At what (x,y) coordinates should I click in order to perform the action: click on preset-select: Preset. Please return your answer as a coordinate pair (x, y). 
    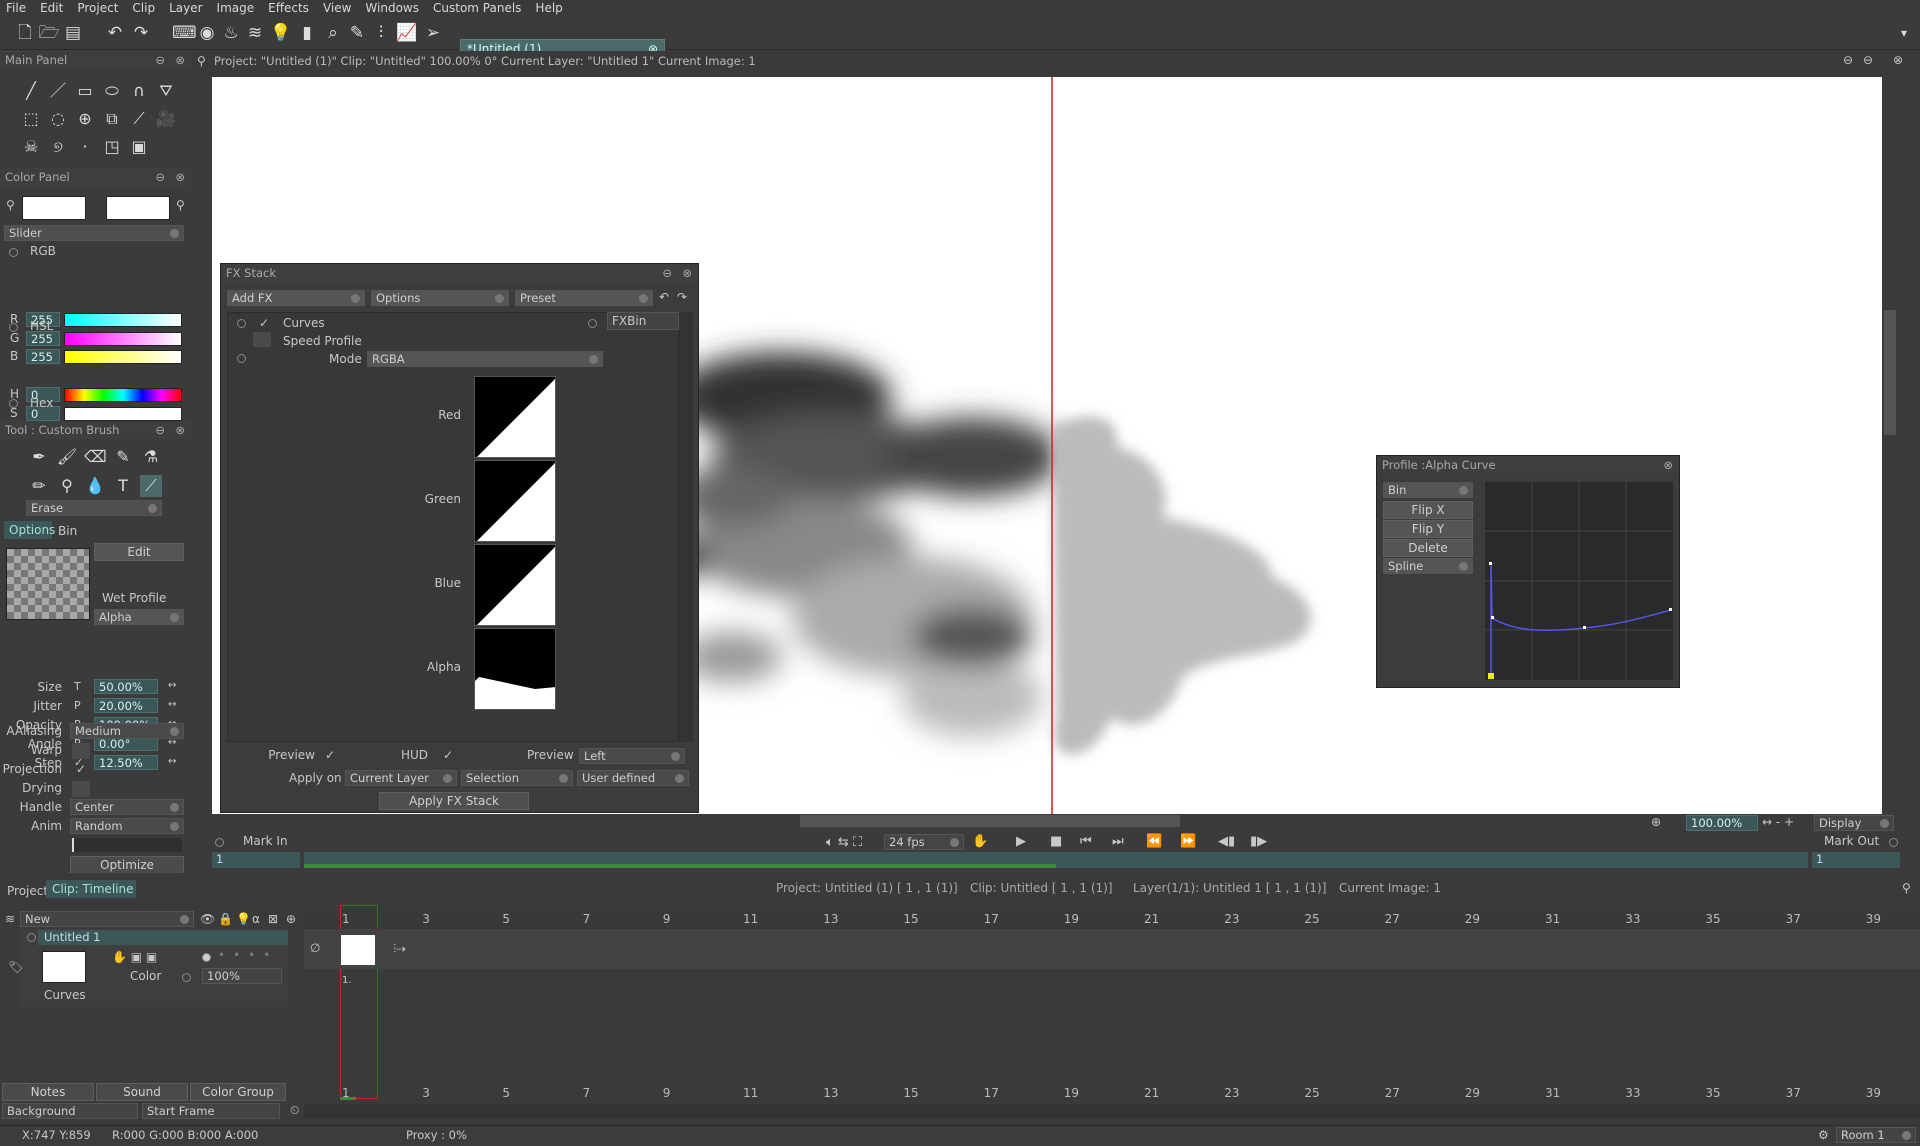
    Looking at the image, I should click on (584, 298).